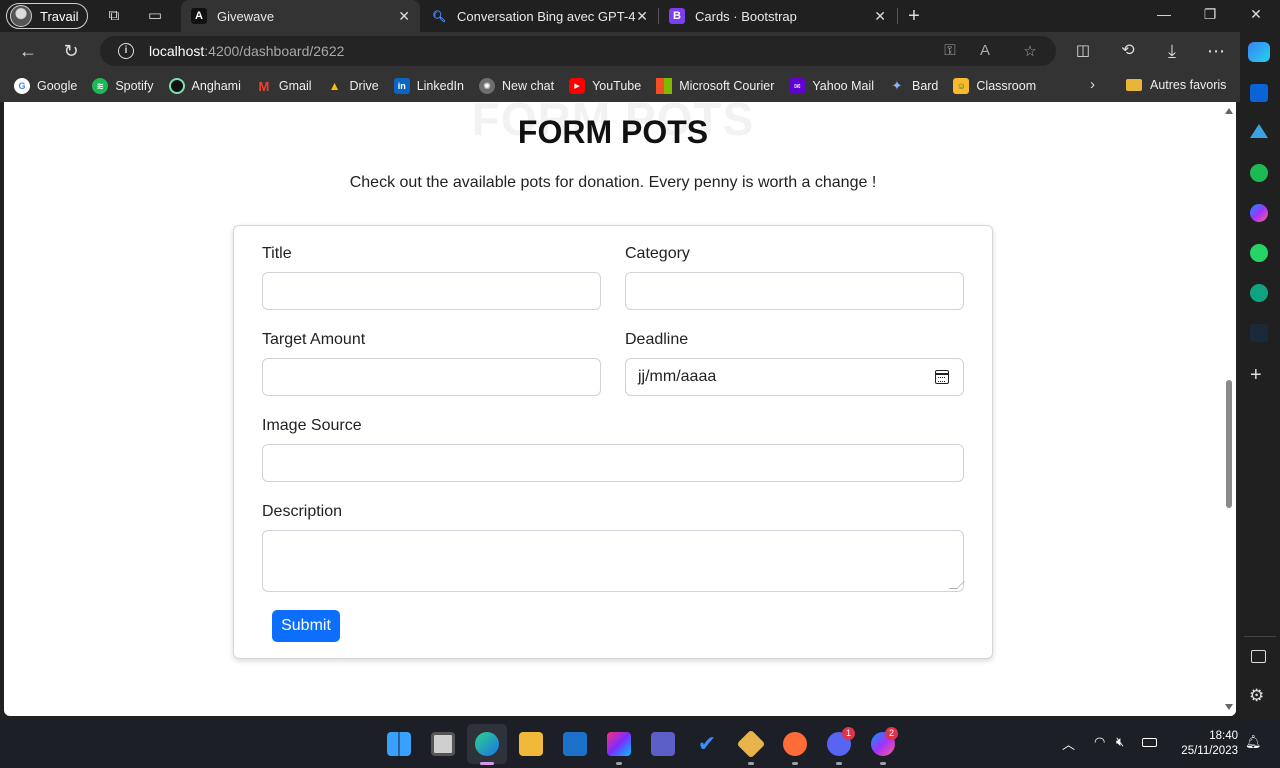  I want to click on tab-actions-icon: ▭, so click(155, 16).